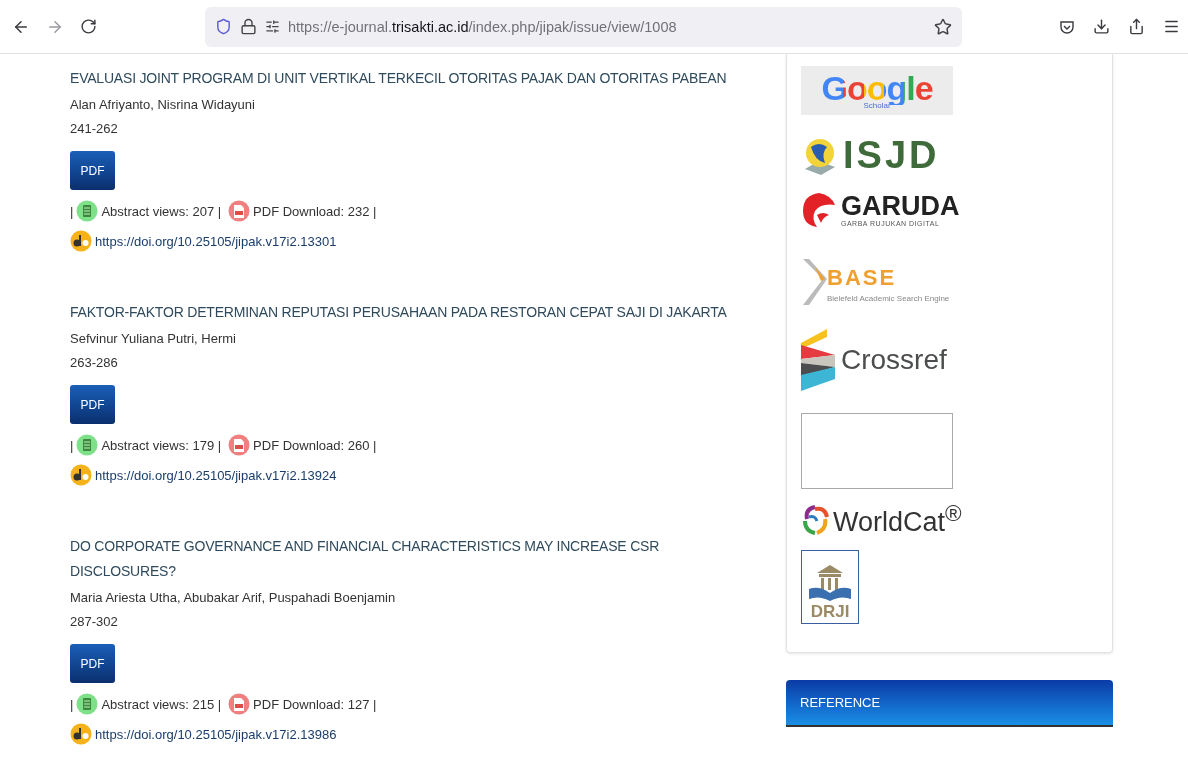 The image size is (1188, 759). I want to click on doi-link: https://doi.org/10.25105/jipak.v17i2.13301, so click(216, 241).